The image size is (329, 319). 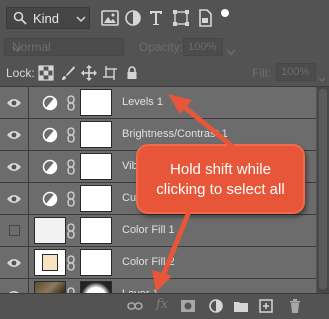 I want to click on layer-name: Color Fill 2, so click(x=148, y=262).